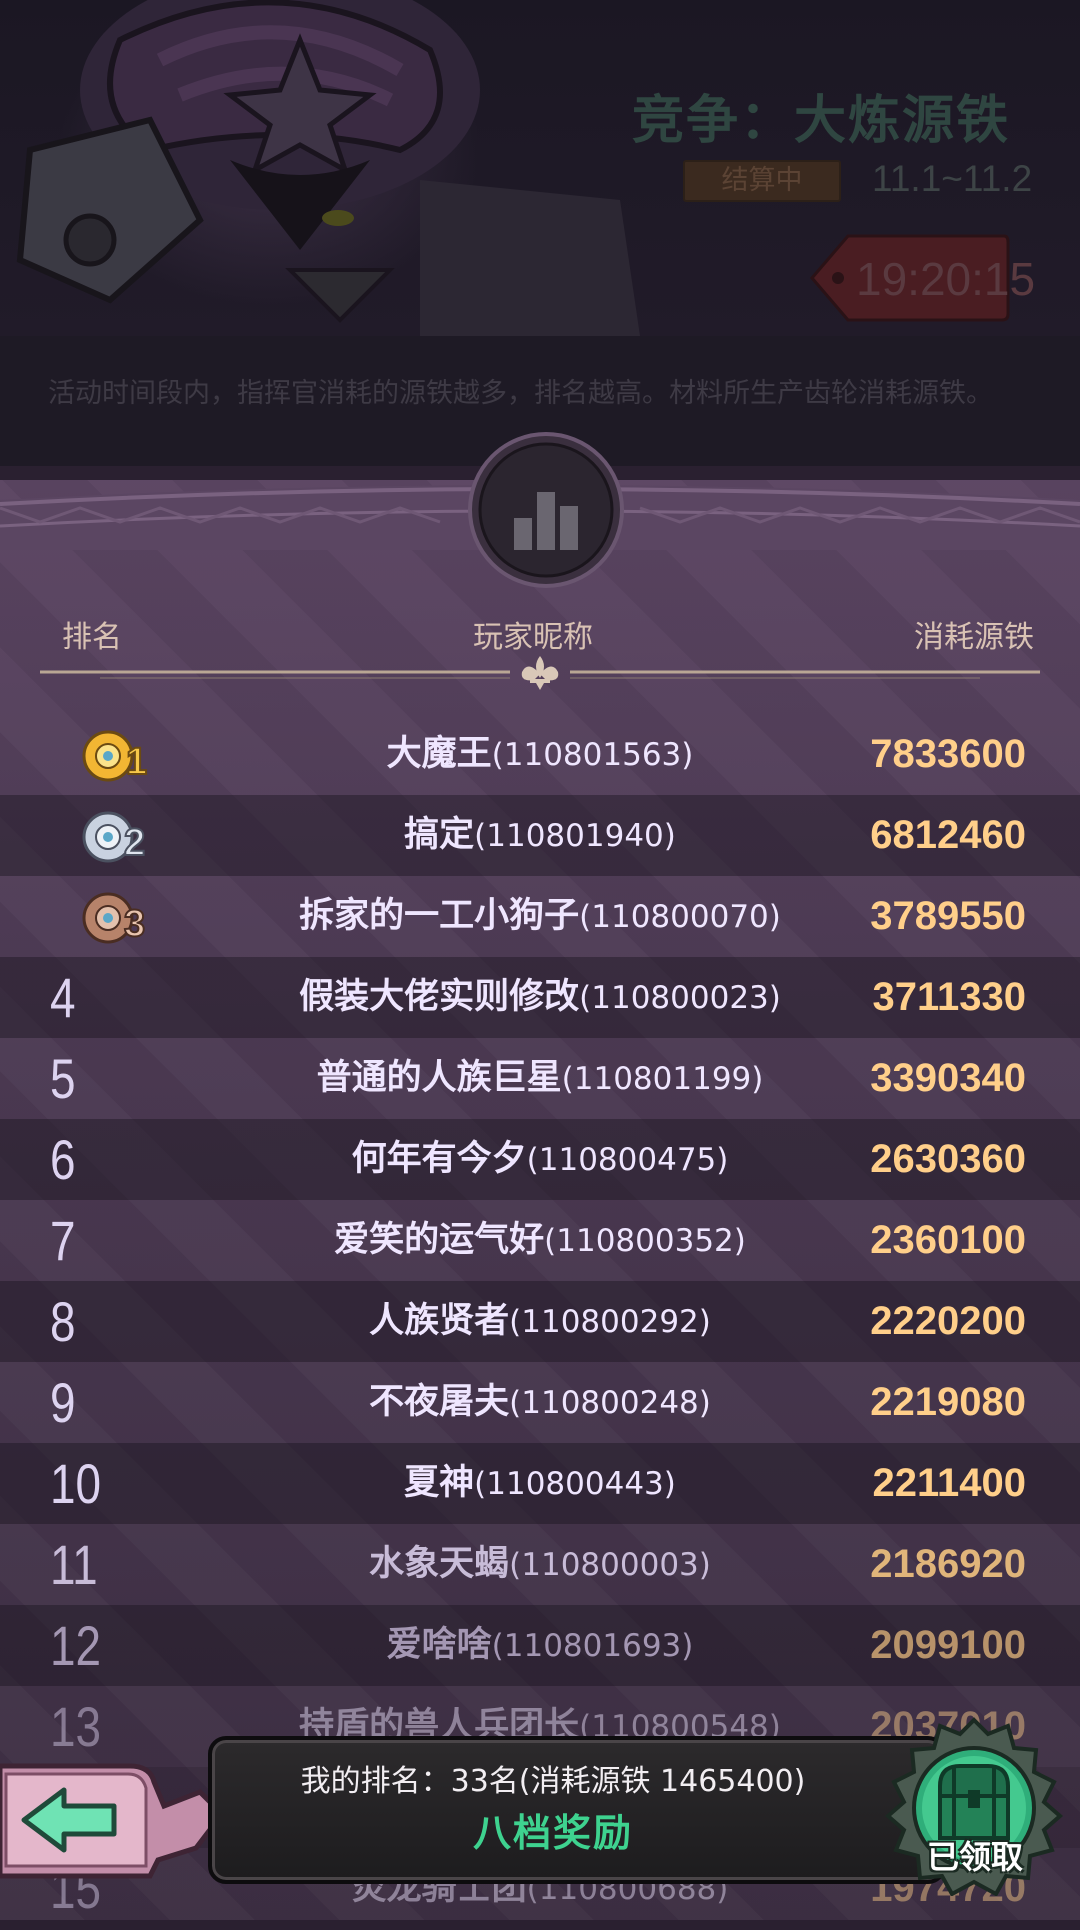 The width and height of the screenshot is (1080, 1930). What do you see at coordinates (949, 1483) in the screenshot?
I see `score-value: 2211400` at bounding box center [949, 1483].